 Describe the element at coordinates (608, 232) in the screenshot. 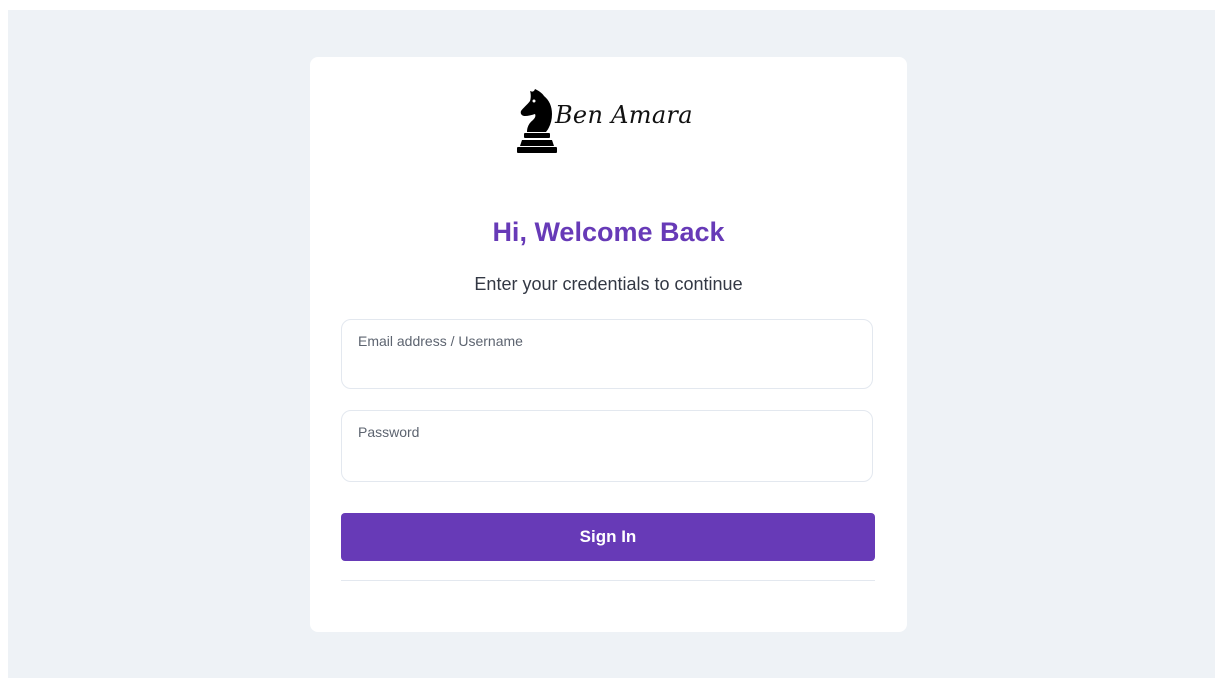

I see `page-title: Hi, Welcome Back` at that location.